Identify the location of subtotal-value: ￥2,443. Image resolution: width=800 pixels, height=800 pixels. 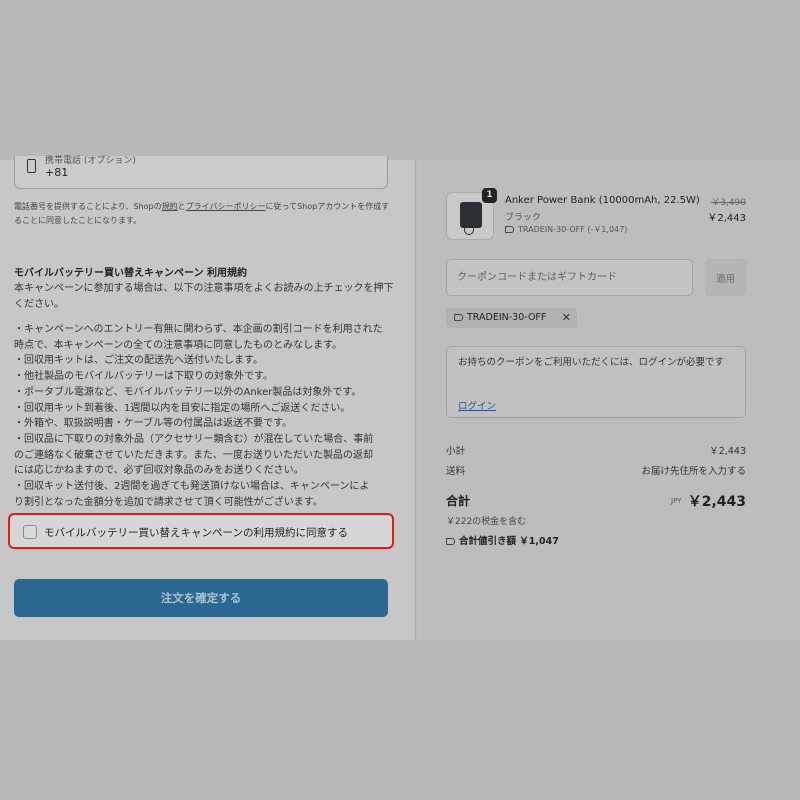
(727, 451).